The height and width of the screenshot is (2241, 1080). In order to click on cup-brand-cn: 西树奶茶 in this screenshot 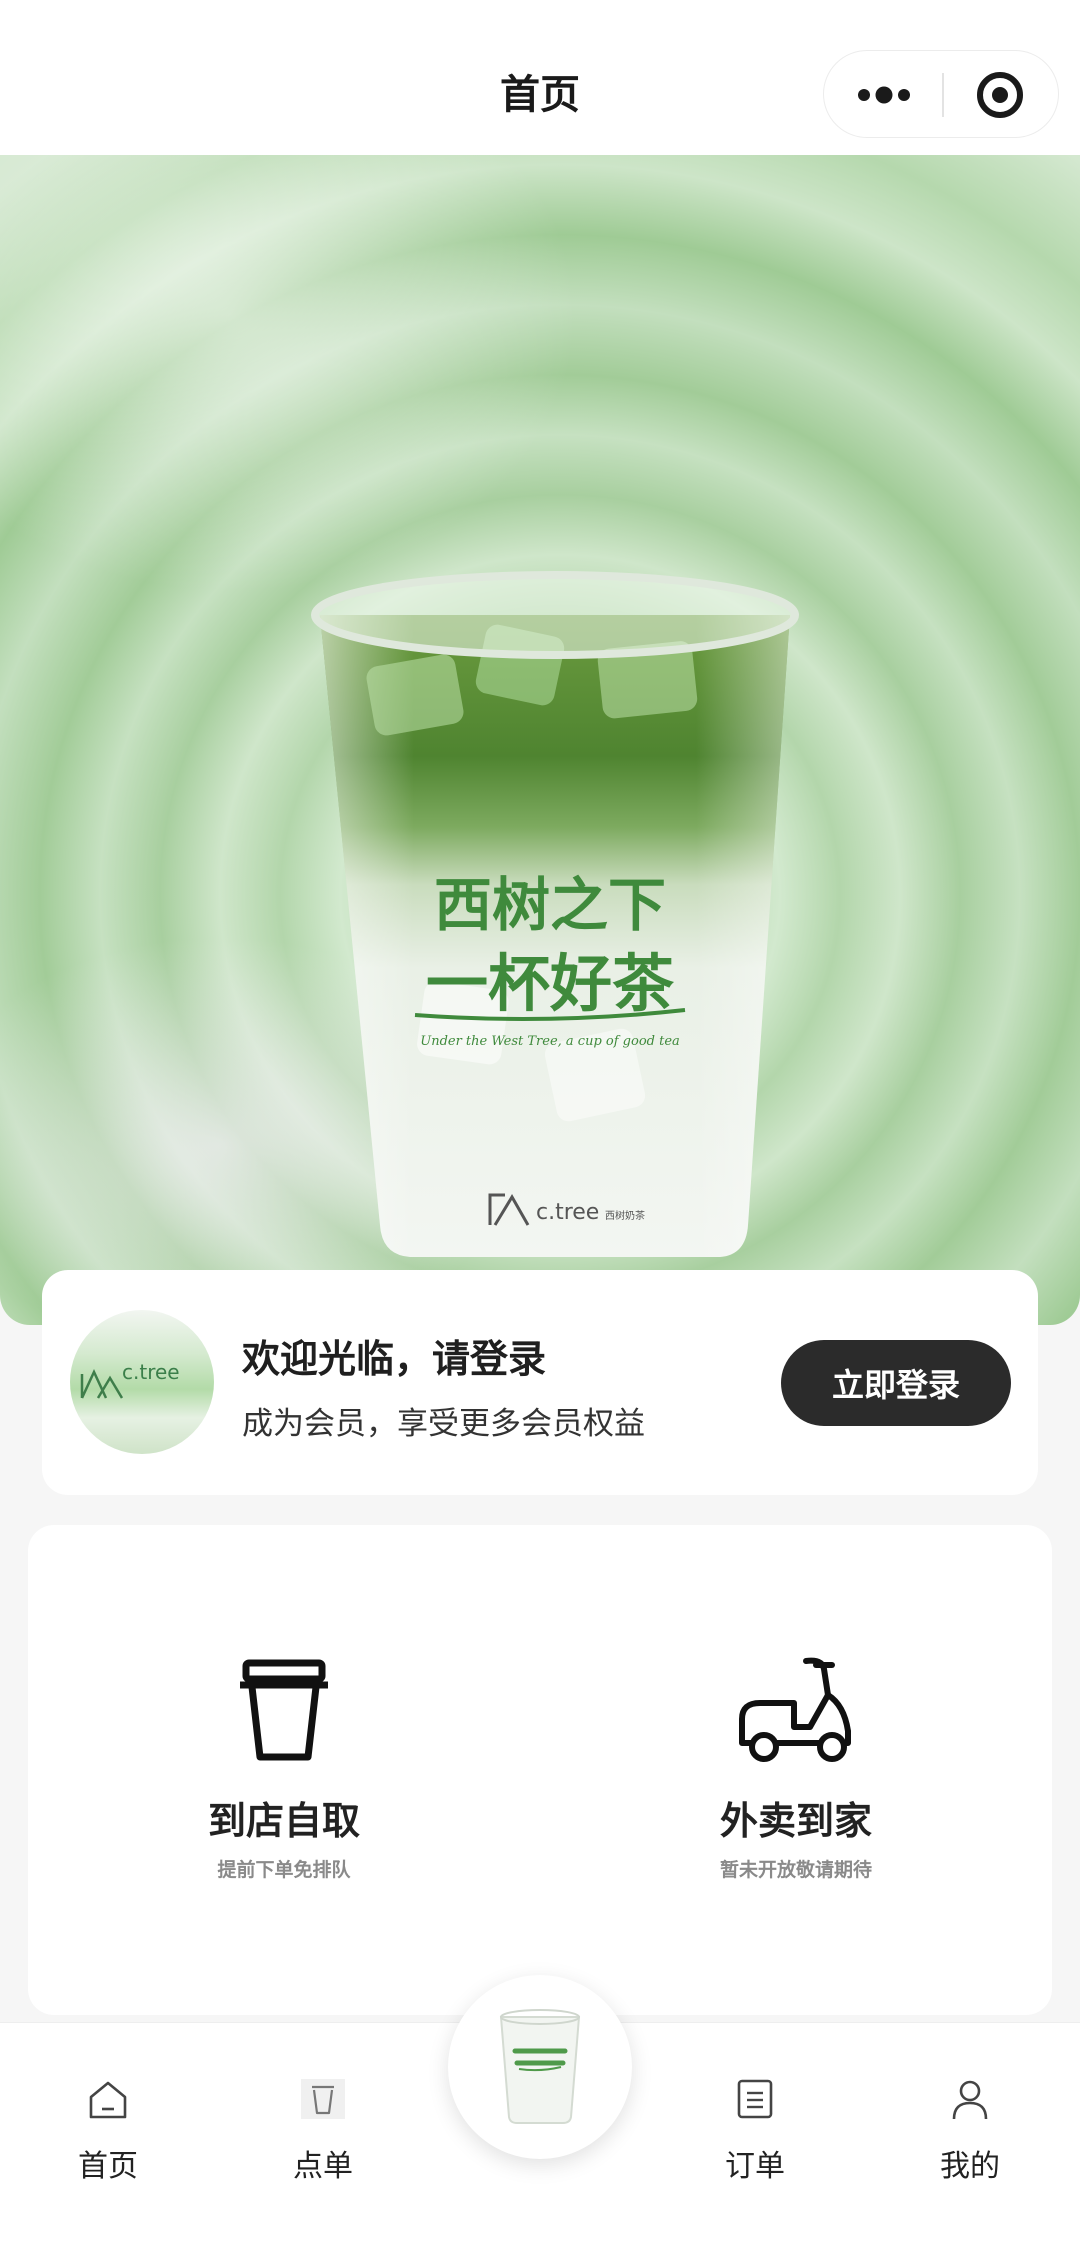, I will do `click(625, 1215)`.